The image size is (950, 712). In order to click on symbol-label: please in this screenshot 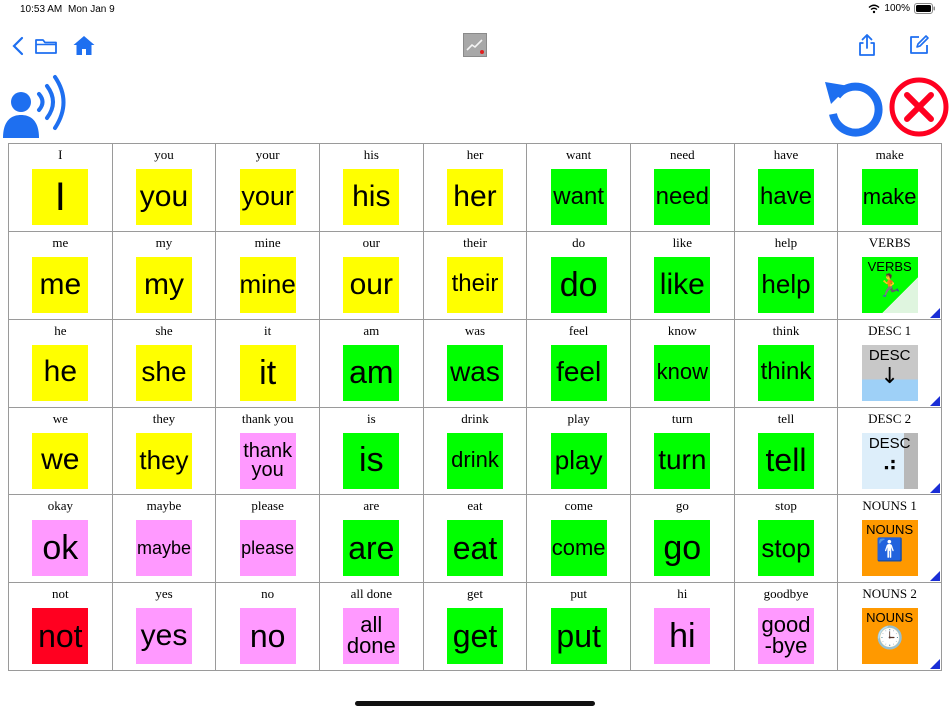, I will do `click(268, 547)`.